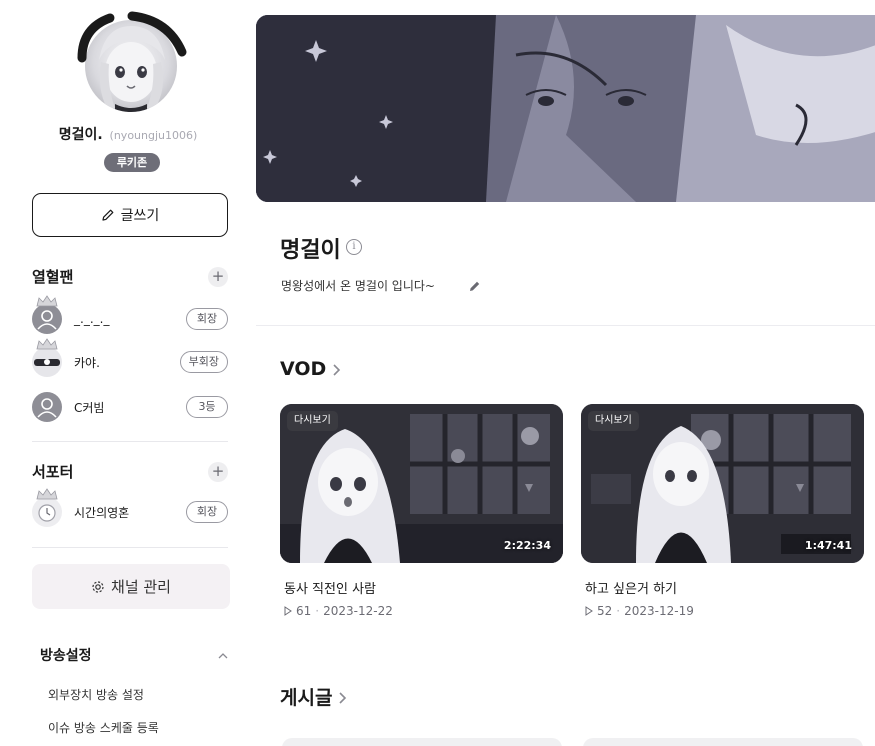 The image size is (875, 746). What do you see at coordinates (47, 357) in the screenshot?
I see `character-avatar` at bounding box center [47, 357].